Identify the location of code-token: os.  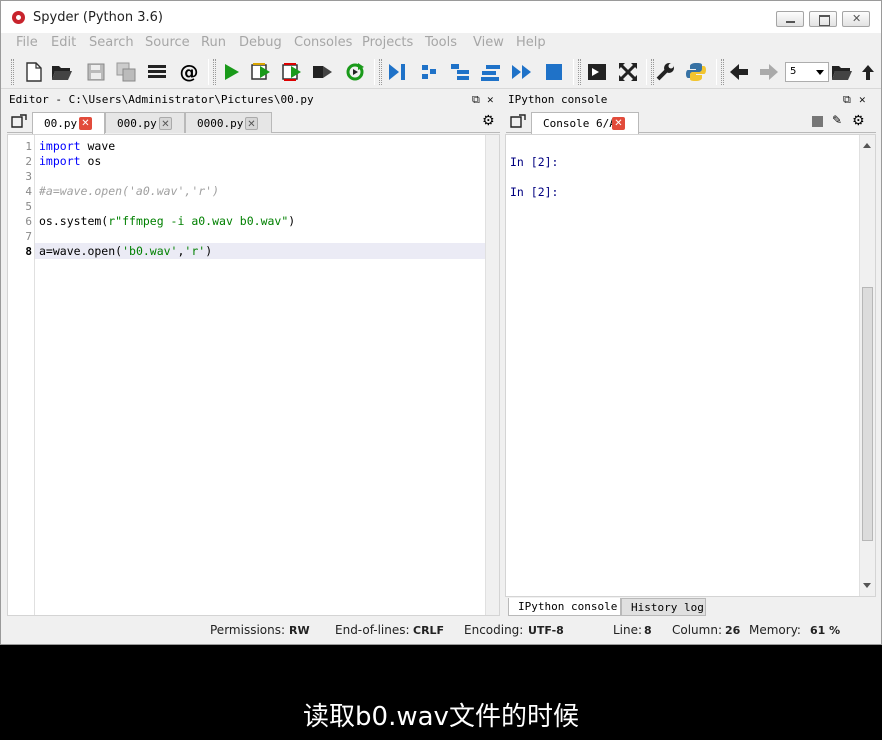
(91, 161).